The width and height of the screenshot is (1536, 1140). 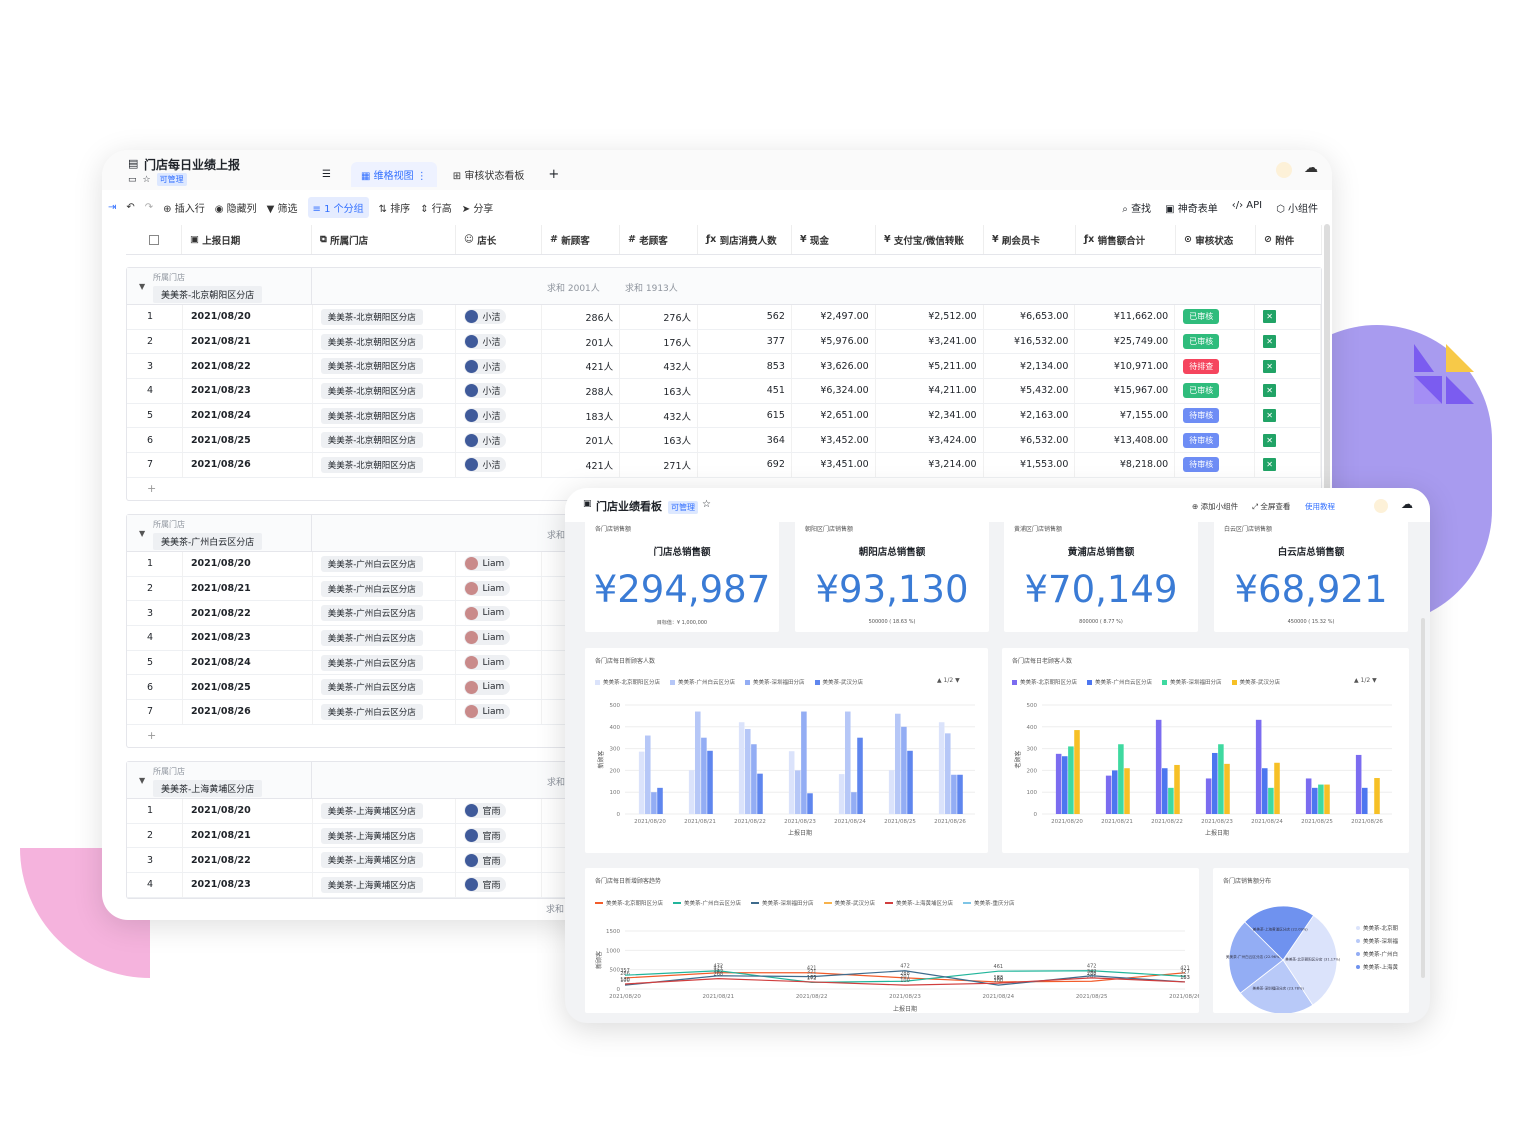 I want to click on collapse-caret-icon: ▼, so click(x=142, y=533).